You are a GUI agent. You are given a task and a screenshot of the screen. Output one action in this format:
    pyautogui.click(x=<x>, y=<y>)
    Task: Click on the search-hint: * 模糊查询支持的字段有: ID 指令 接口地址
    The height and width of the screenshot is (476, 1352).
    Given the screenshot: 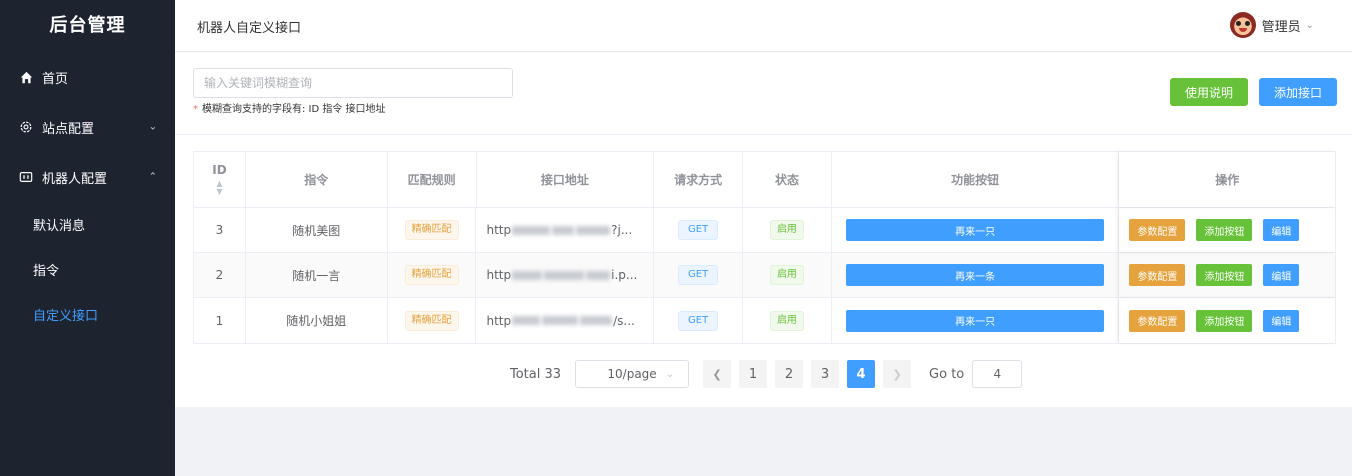 What is the action you would take?
    pyautogui.click(x=289, y=109)
    